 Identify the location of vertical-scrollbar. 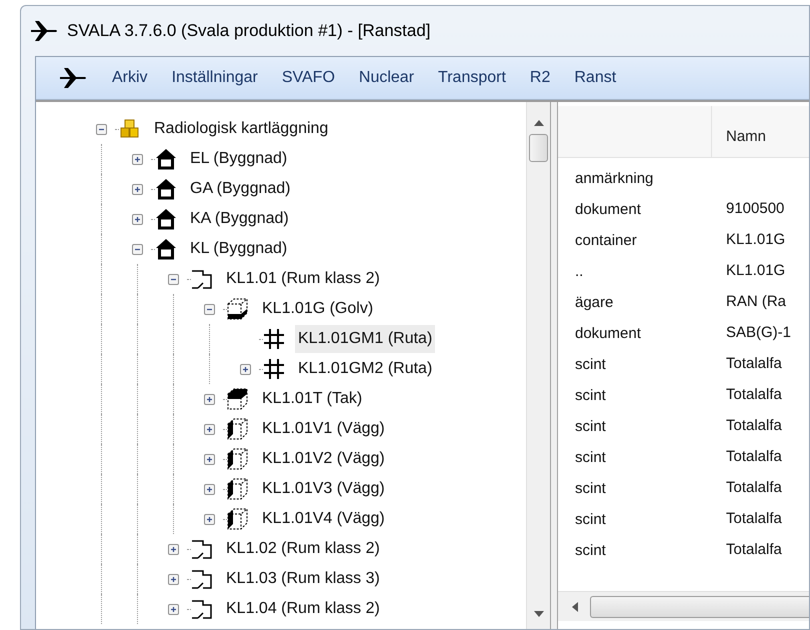
(538, 365).